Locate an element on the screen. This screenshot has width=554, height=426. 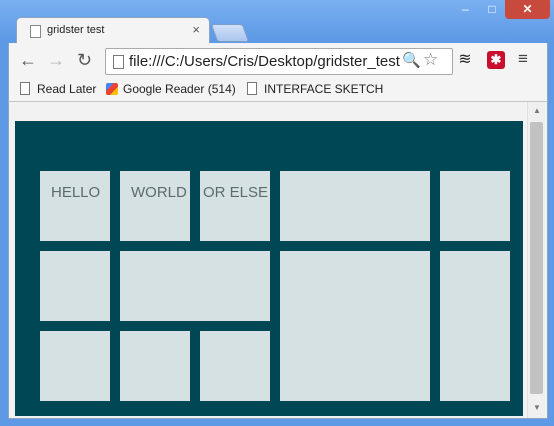
bookmark-label: Read Later is located at coordinates (67, 89).